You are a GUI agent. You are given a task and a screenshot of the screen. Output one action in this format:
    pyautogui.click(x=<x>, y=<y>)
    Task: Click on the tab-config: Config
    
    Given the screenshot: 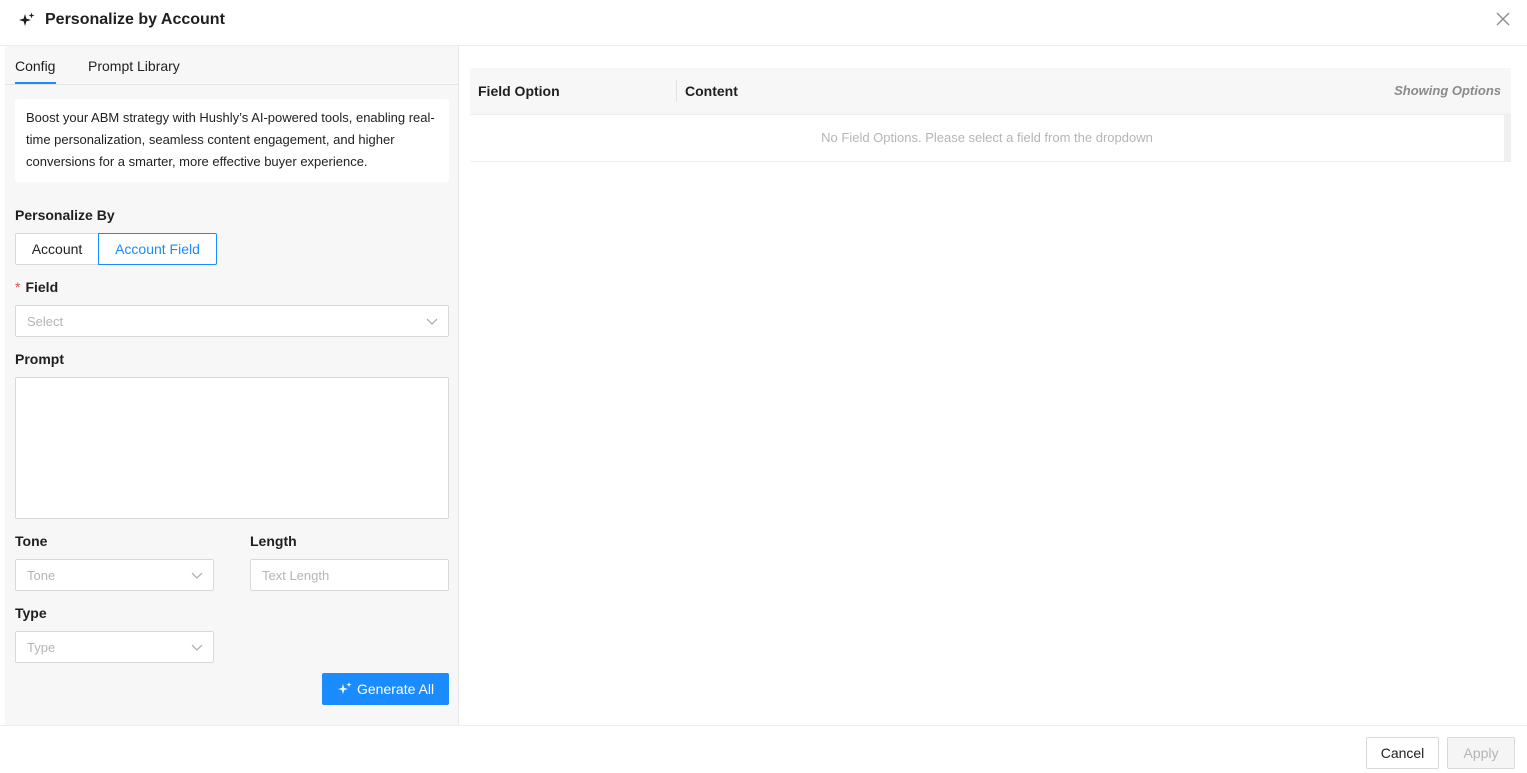 What is the action you would take?
    pyautogui.click(x=35, y=66)
    